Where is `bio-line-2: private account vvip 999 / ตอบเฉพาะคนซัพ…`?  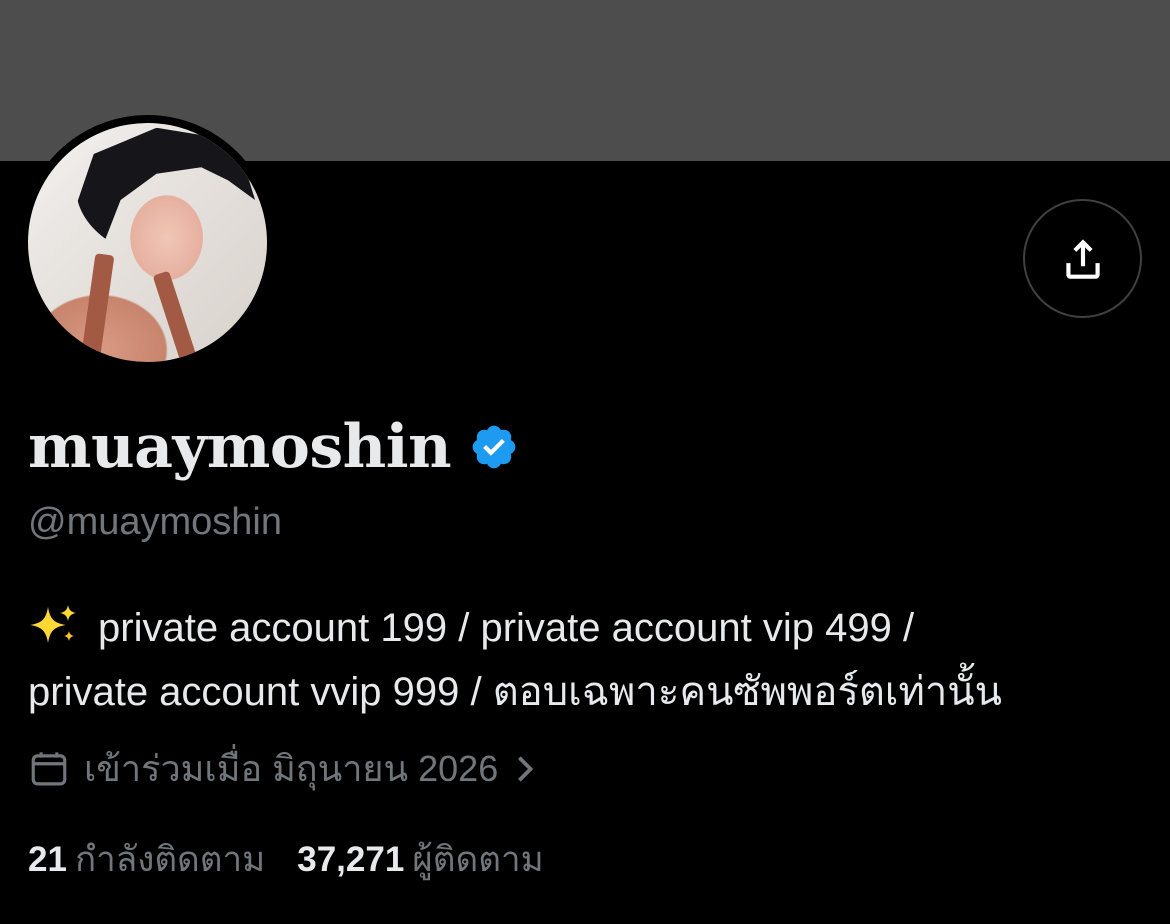 bio-line-2: private account vvip 999 / ตอบเฉพาะคนซัพ… is located at coordinates (515, 692).